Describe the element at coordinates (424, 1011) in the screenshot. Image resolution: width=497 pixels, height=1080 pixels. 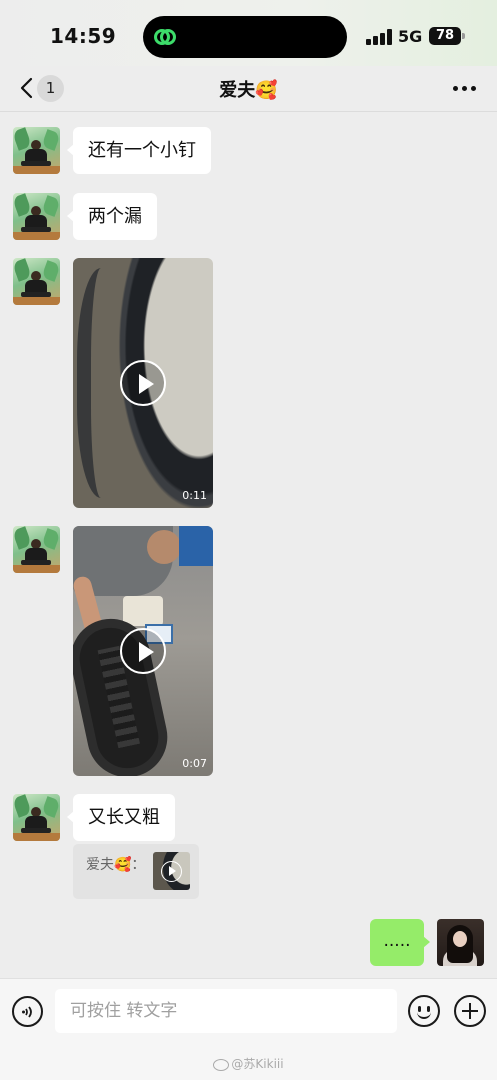
I see `emoji-icon` at that location.